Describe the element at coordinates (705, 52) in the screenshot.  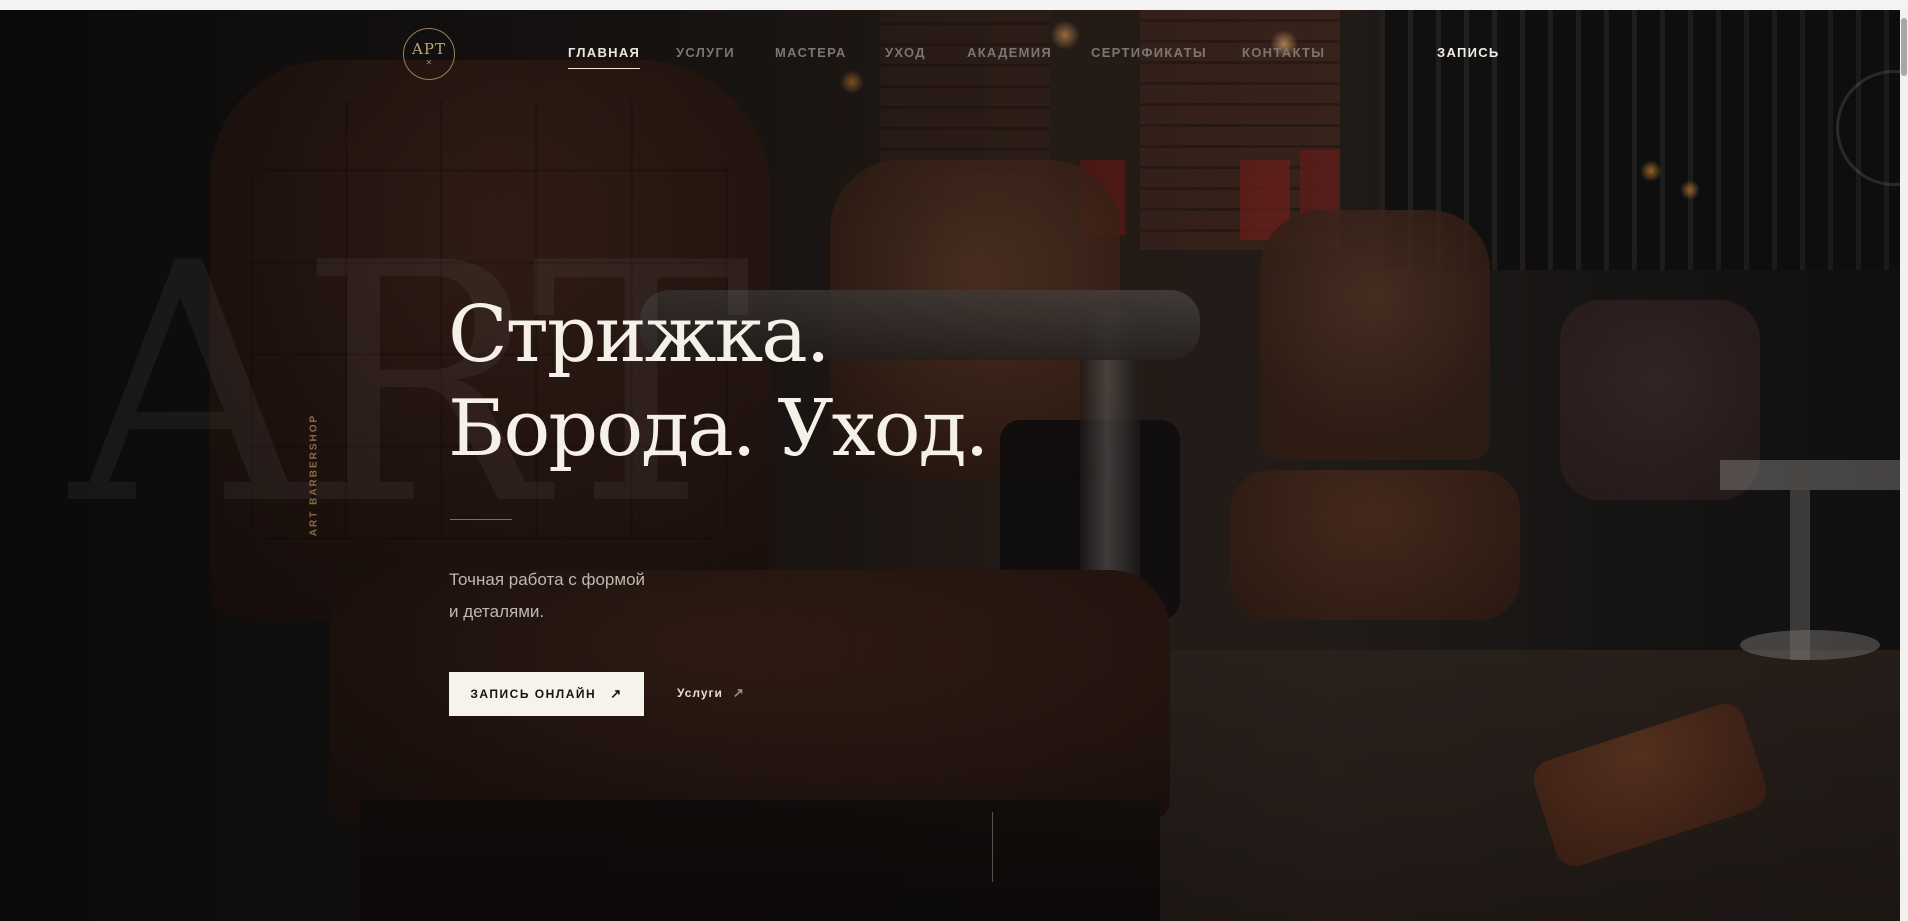
I see `nav-item-services: УСЛУГИ` at that location.